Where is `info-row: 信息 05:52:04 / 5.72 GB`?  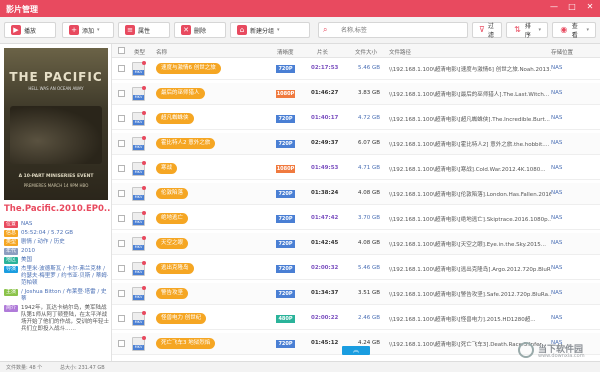
info-row: 信息 05:52:04 / 5.72 GB is located at coordinates (57, 233).